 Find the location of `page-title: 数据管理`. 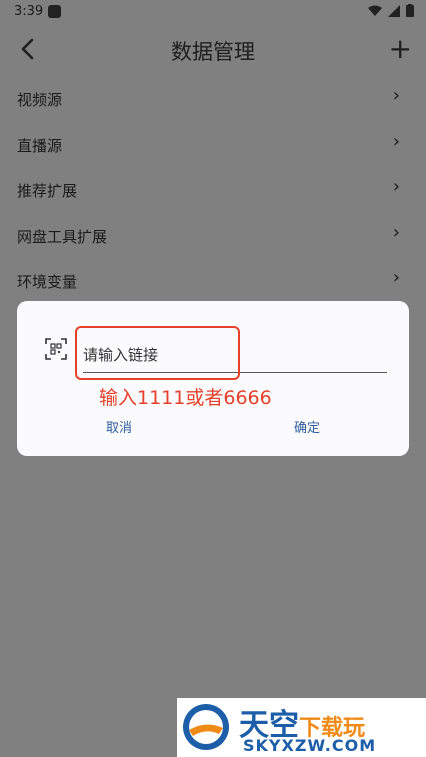

page-title: 数据管理 is located at coordinates (213, 52).